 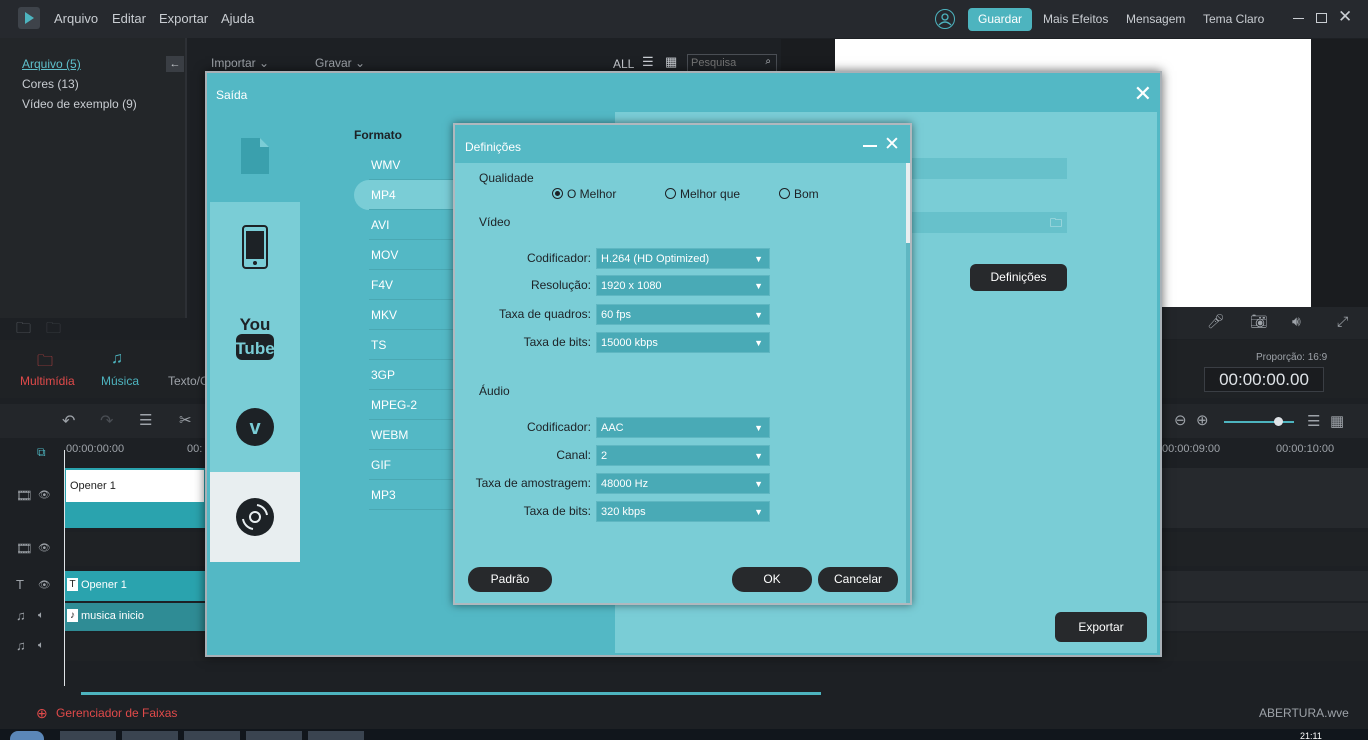 What do you see at coordinates (44, 495) in the screenshot?
I see `eye-icon-1: 👁︎` at bounding box center [44, 495].